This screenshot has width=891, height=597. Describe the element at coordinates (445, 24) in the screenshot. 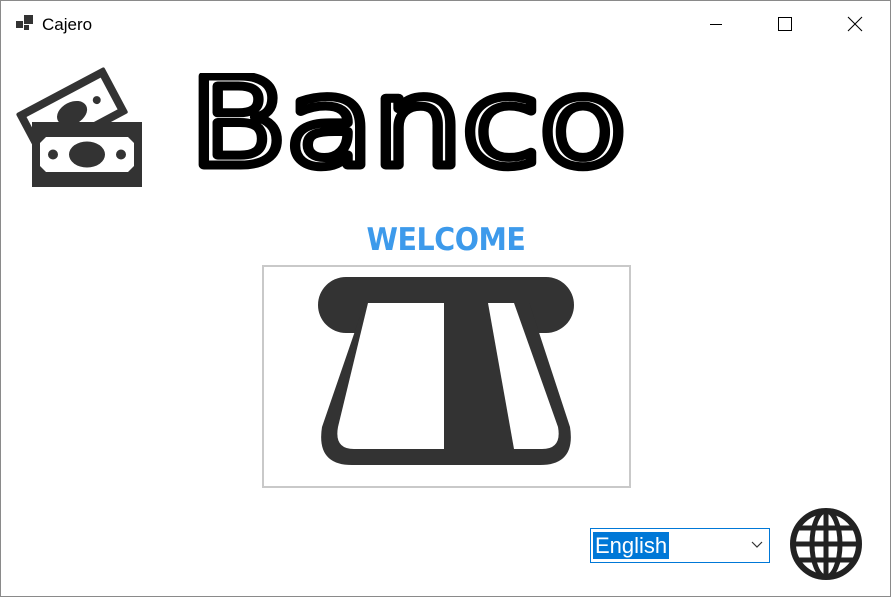

I see `title-bar: Cajero` at that location.